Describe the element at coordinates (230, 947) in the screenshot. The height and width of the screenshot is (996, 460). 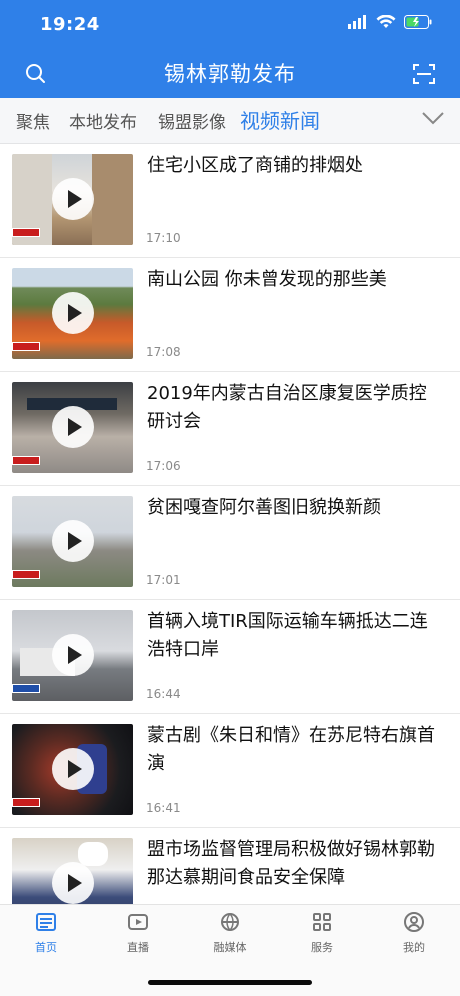
I see `bottom-tab-label: 融媒体` at that location.